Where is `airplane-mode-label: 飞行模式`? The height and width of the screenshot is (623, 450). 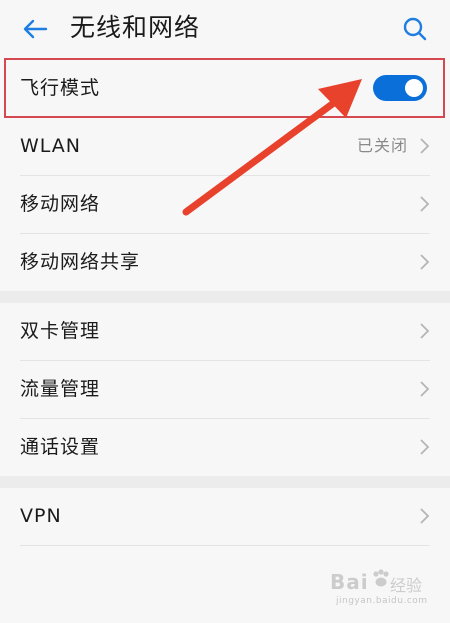
airplane-mode-label: 飞行模式 is located at coordinates (60, 88).